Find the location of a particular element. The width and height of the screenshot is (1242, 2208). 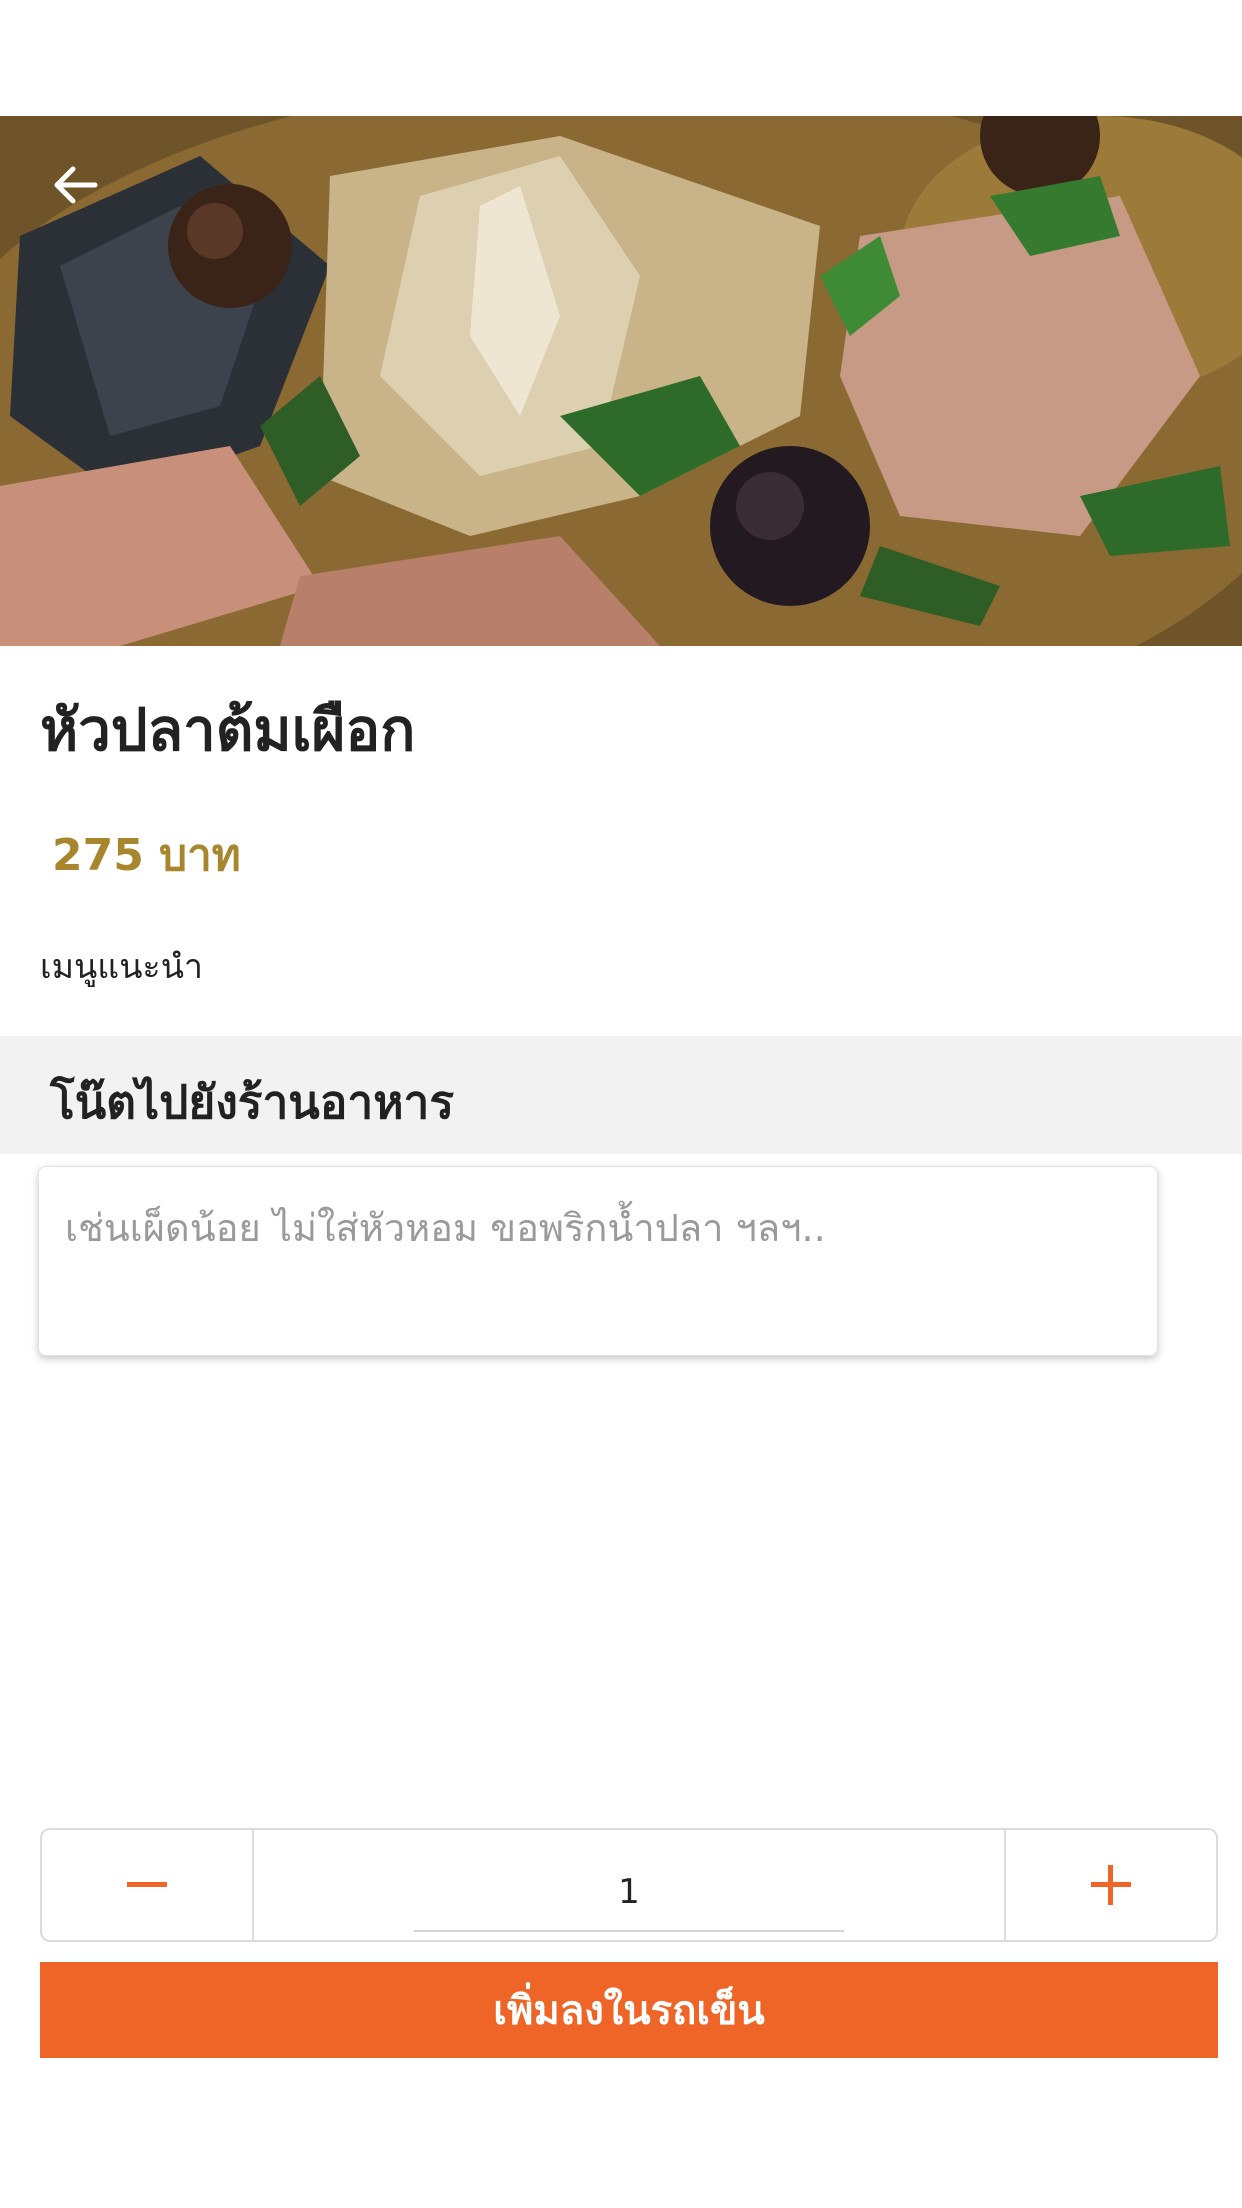

back-button is located at coordinates (75, 185).